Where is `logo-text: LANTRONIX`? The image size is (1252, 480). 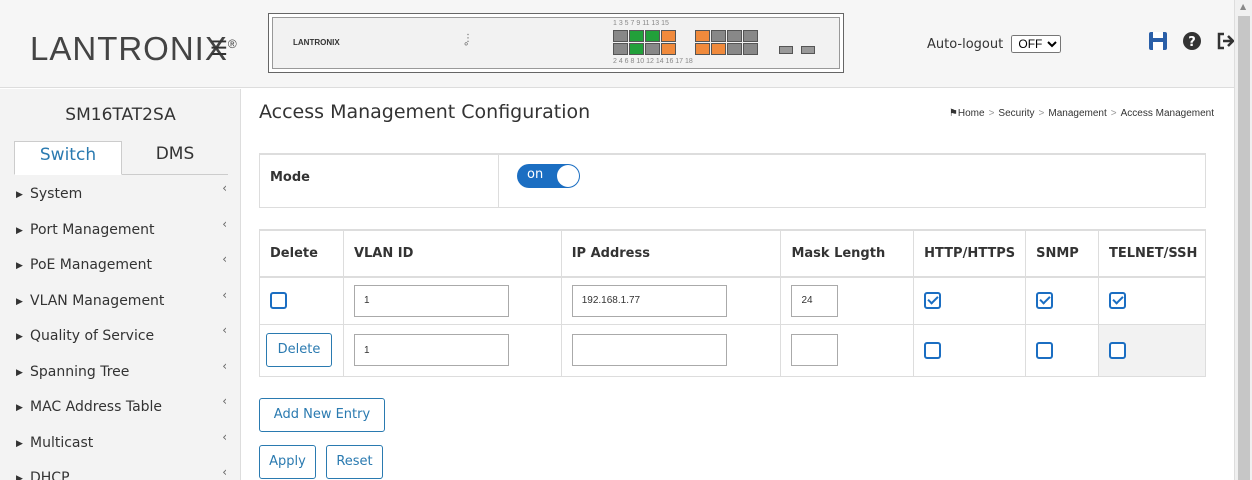 logo-text: LANTRONIX is located at coordinates (129, 48).